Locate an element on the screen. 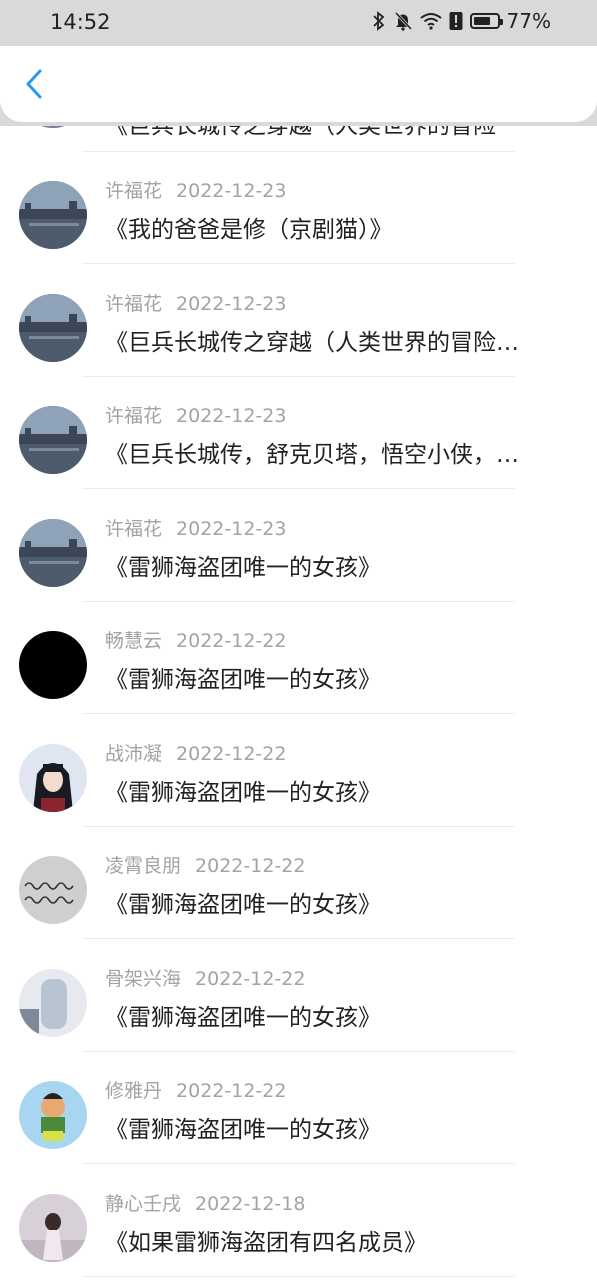 The height and width of the screenshot is (1280, 597). list-item: 畅慧云 2022-12-22 《雷狮海盗团唯一的女孩》 is located at coordinates (298, 658).